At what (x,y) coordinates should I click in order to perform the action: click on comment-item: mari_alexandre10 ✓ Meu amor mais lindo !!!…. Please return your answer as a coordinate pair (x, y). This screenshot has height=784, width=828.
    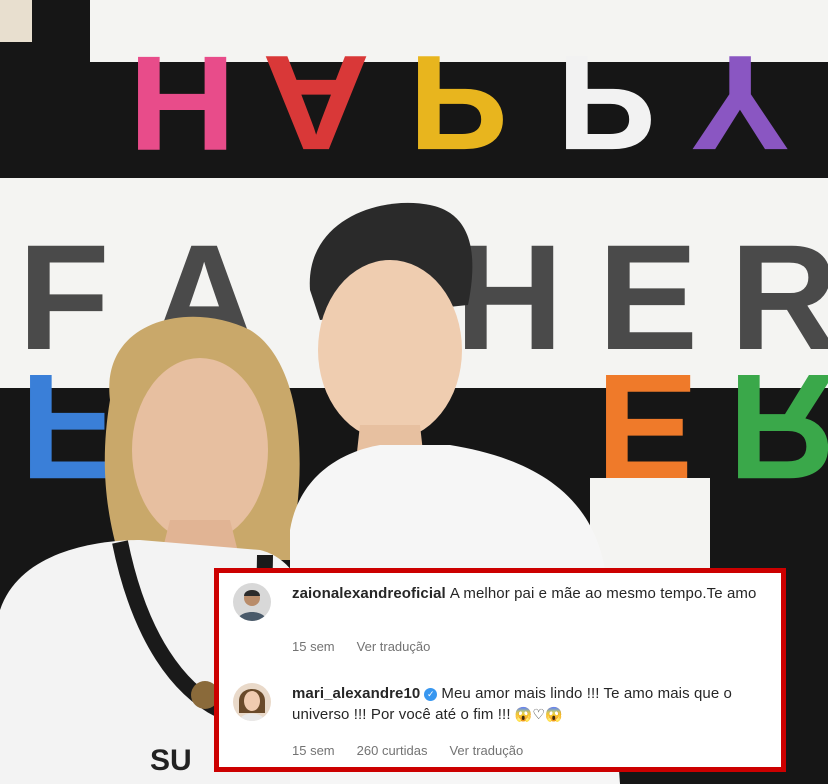
    Looking at the image, I should click on (500, 723).